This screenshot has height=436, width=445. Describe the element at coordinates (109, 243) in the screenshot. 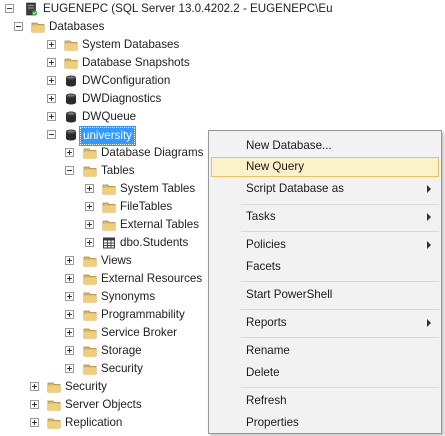

I see `table-icon` at that location.